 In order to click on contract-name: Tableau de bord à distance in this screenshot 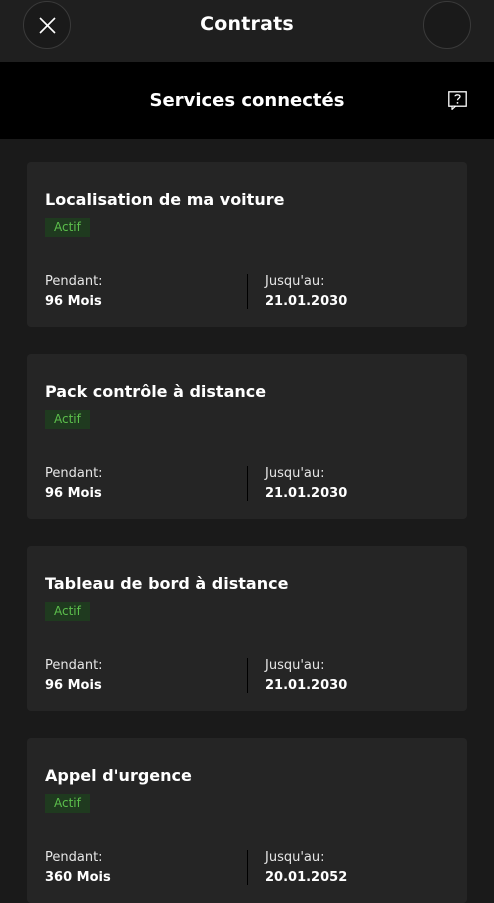, I will do `click(167, 583)`.